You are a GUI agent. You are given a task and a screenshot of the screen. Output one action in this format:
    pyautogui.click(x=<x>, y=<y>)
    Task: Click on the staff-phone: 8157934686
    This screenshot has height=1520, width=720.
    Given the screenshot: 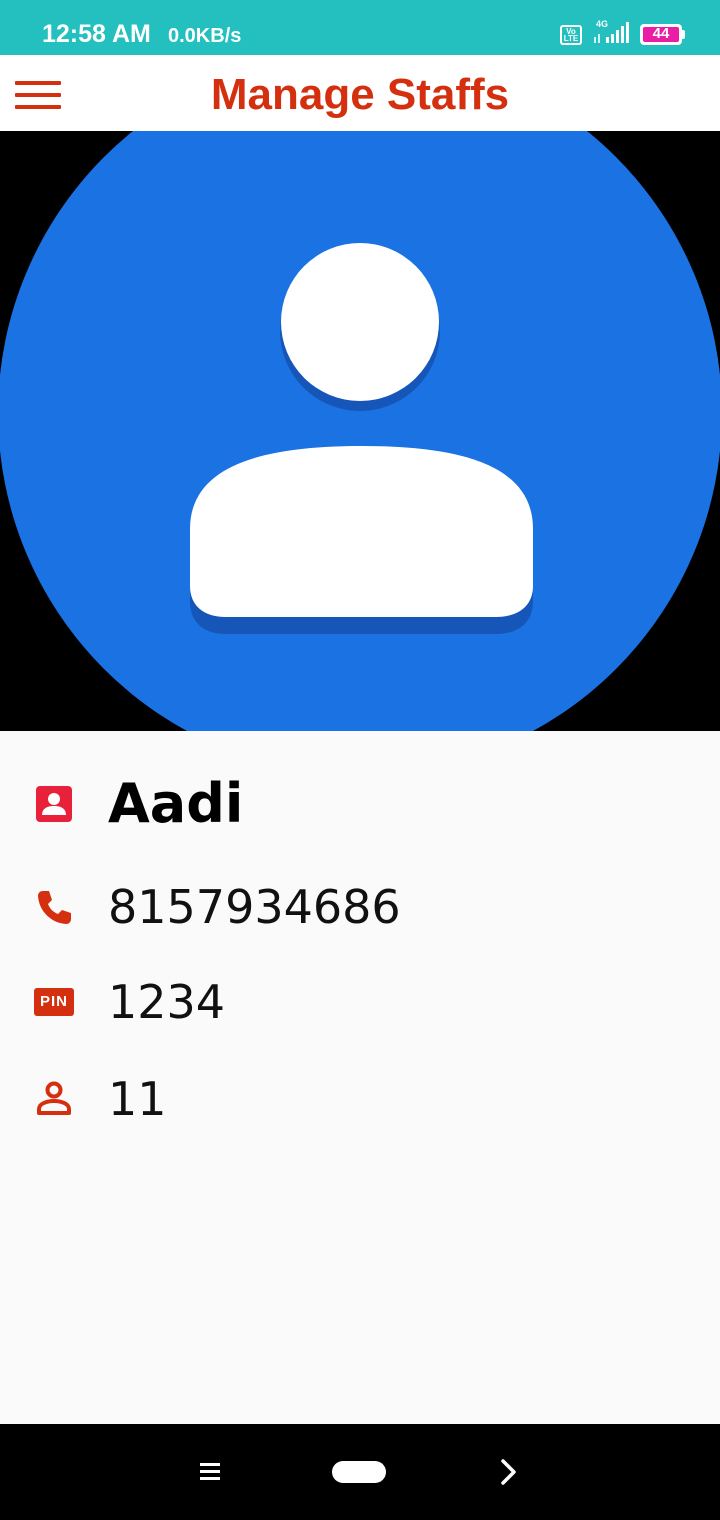 What is the action you would take?
    pyautogui.click(x=254, y=907)
    